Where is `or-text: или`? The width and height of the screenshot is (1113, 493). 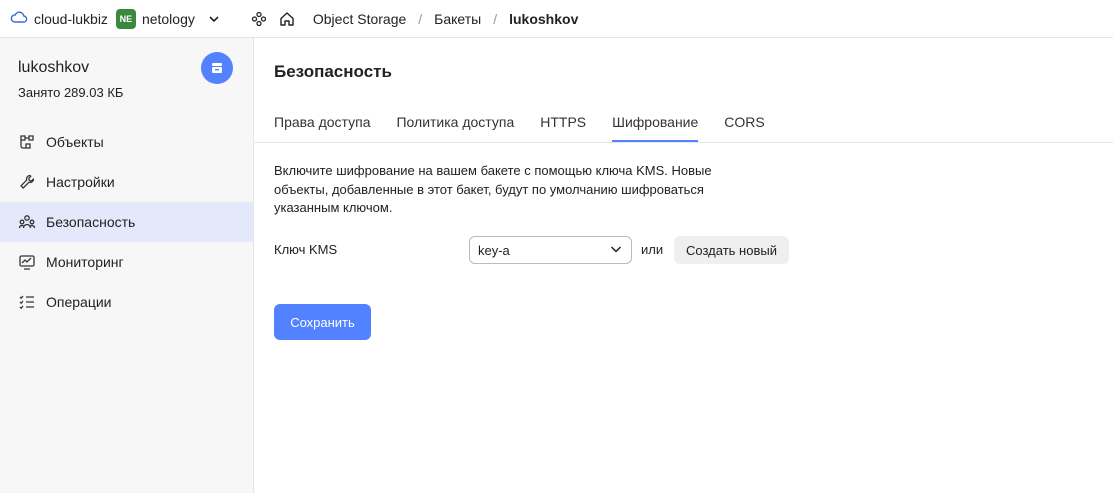 or-text: или is located at coordinates (652, 249).